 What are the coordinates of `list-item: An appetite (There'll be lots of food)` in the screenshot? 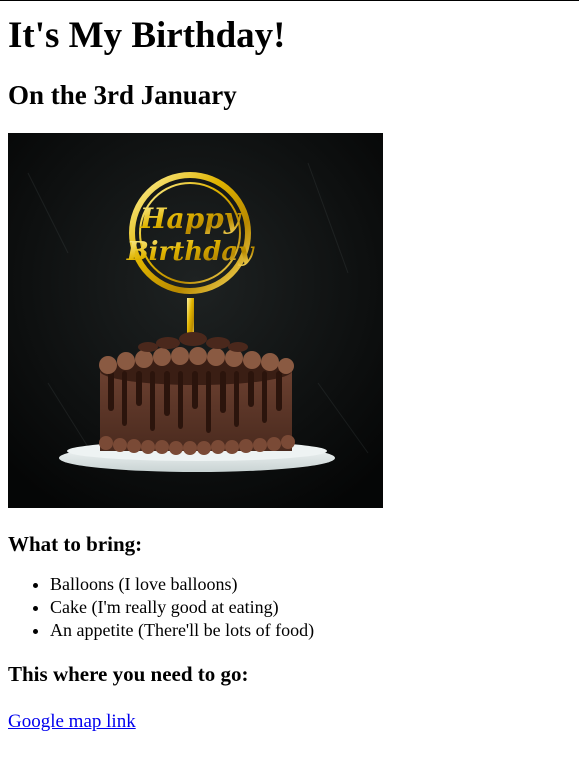 It's located at (310, 630).